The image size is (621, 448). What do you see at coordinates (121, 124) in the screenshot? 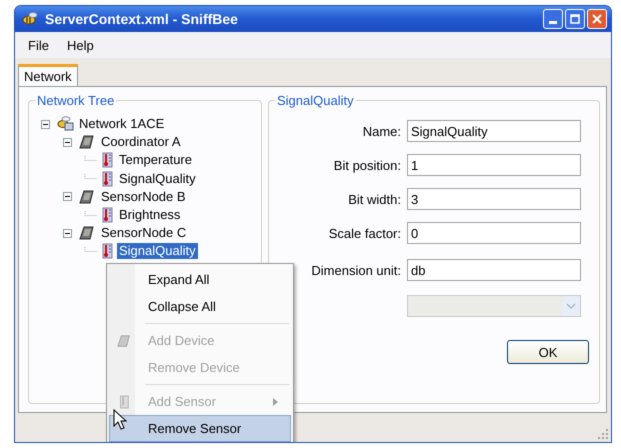
I see `tree-item: Network 1ACE` at bounding box center [121, 124].